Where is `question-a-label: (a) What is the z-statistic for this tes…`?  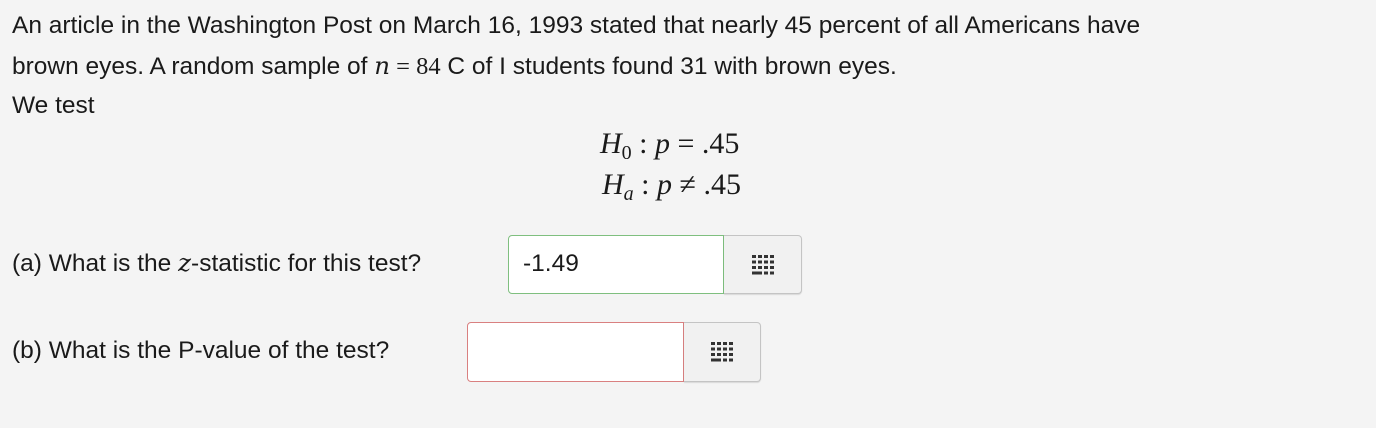
question-a-label: (a) What is the z-statistic for this tes… is located at coordinates (216, 263).